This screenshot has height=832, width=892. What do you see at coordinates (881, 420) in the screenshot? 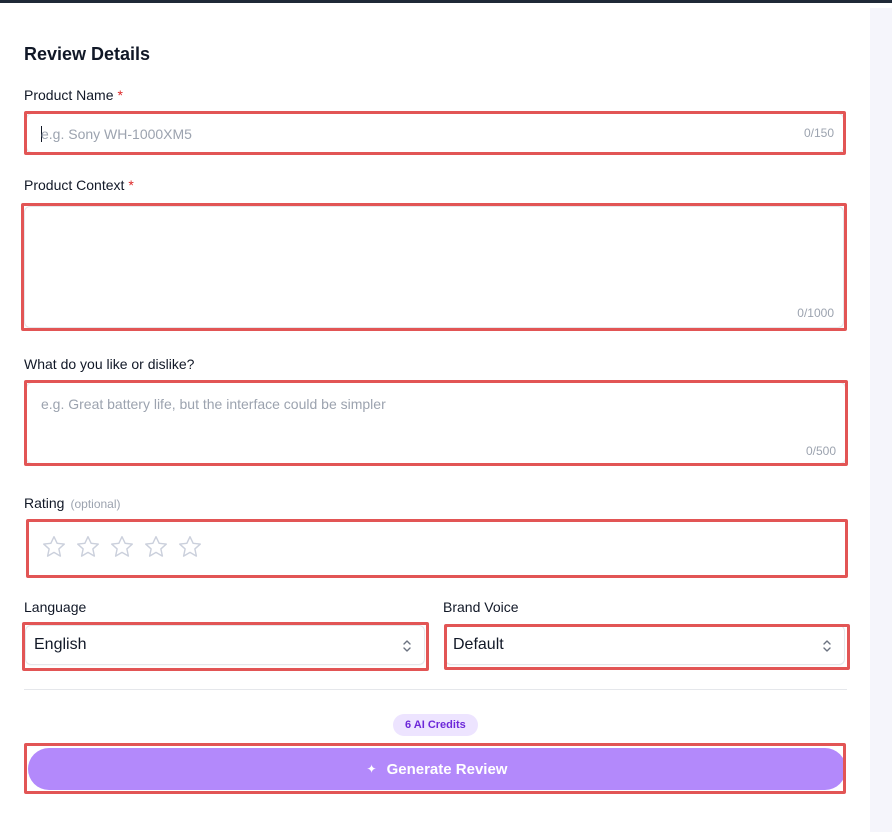
I see `right-scroll-strip` at bounding box center [881, 420].